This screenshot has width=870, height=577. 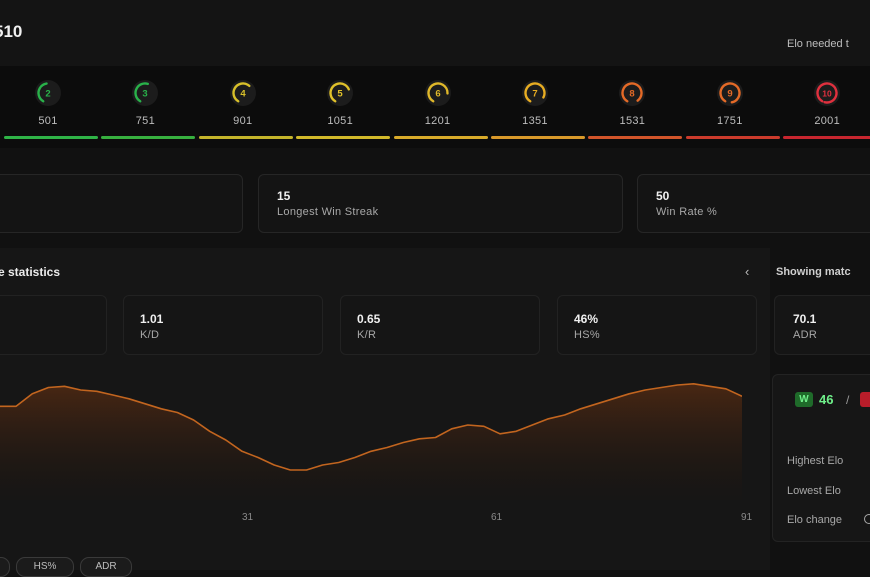 I want to click on level-3-elo: 751, so click(x=145, y=121).